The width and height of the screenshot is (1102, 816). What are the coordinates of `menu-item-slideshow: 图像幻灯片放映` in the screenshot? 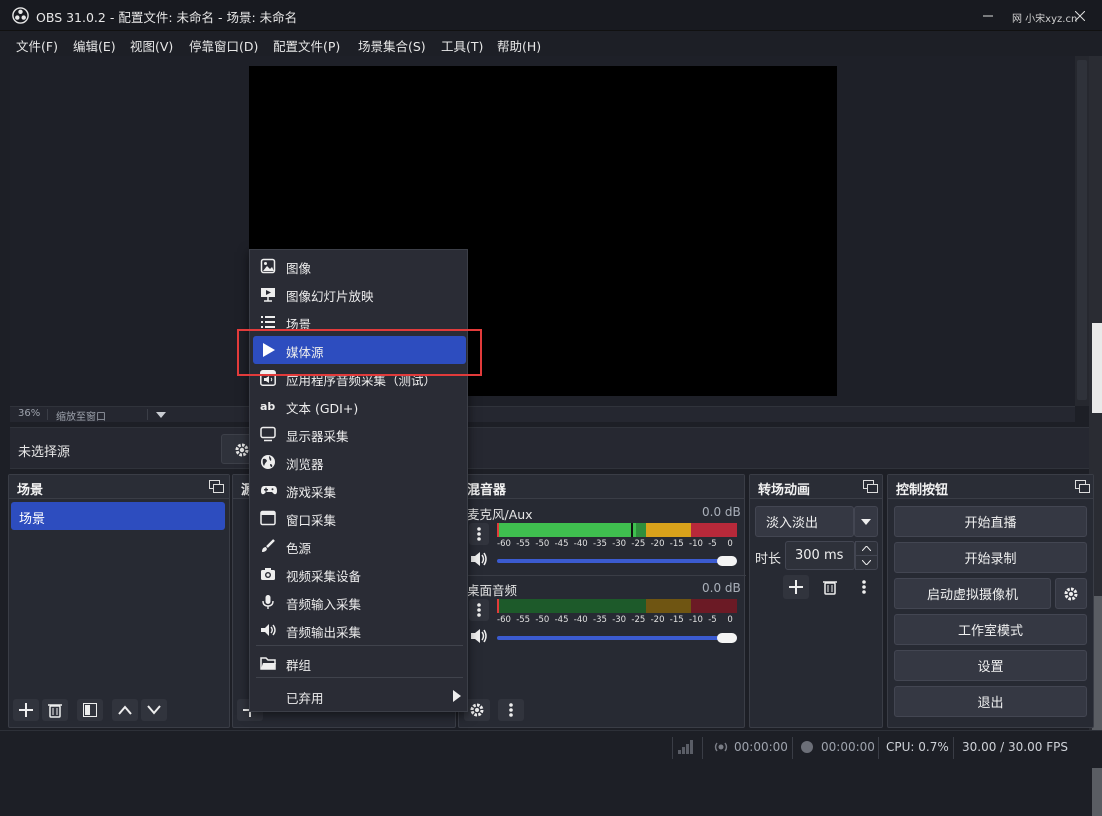 It's located at (359, 294).